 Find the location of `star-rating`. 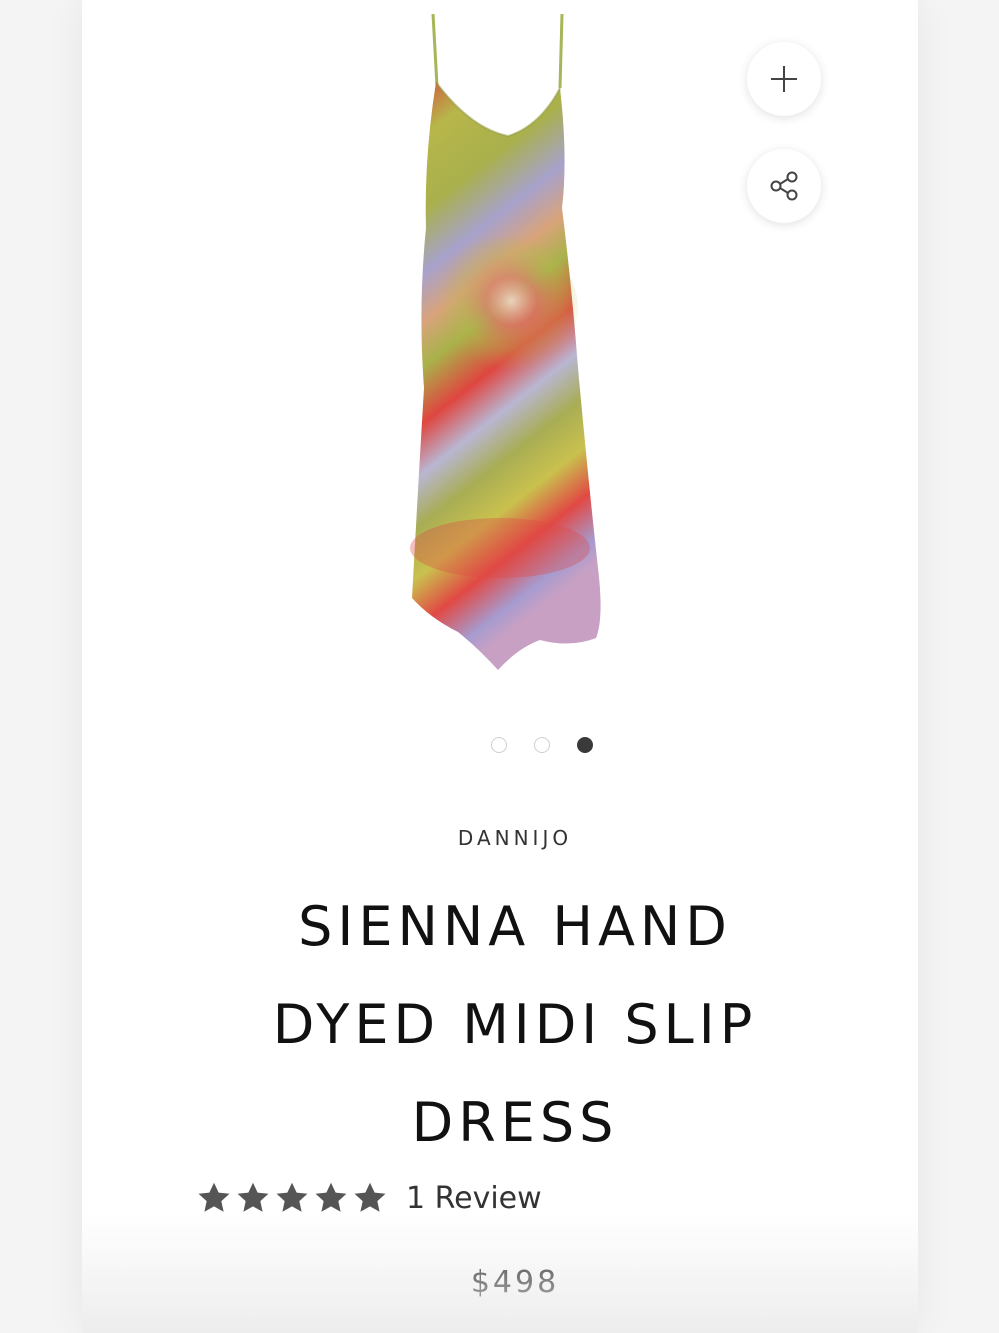

star-rating is located at coordinates (292, 1198).